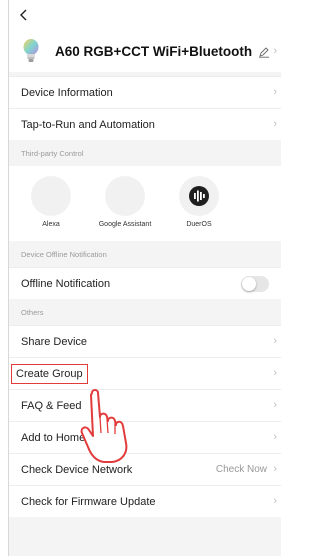 This screenshot has height=556, width=320. What do you see at coordinates (51, 224) in the screenshot?
I see `third-party-label: Alexa` at bounding box center [51, 224].